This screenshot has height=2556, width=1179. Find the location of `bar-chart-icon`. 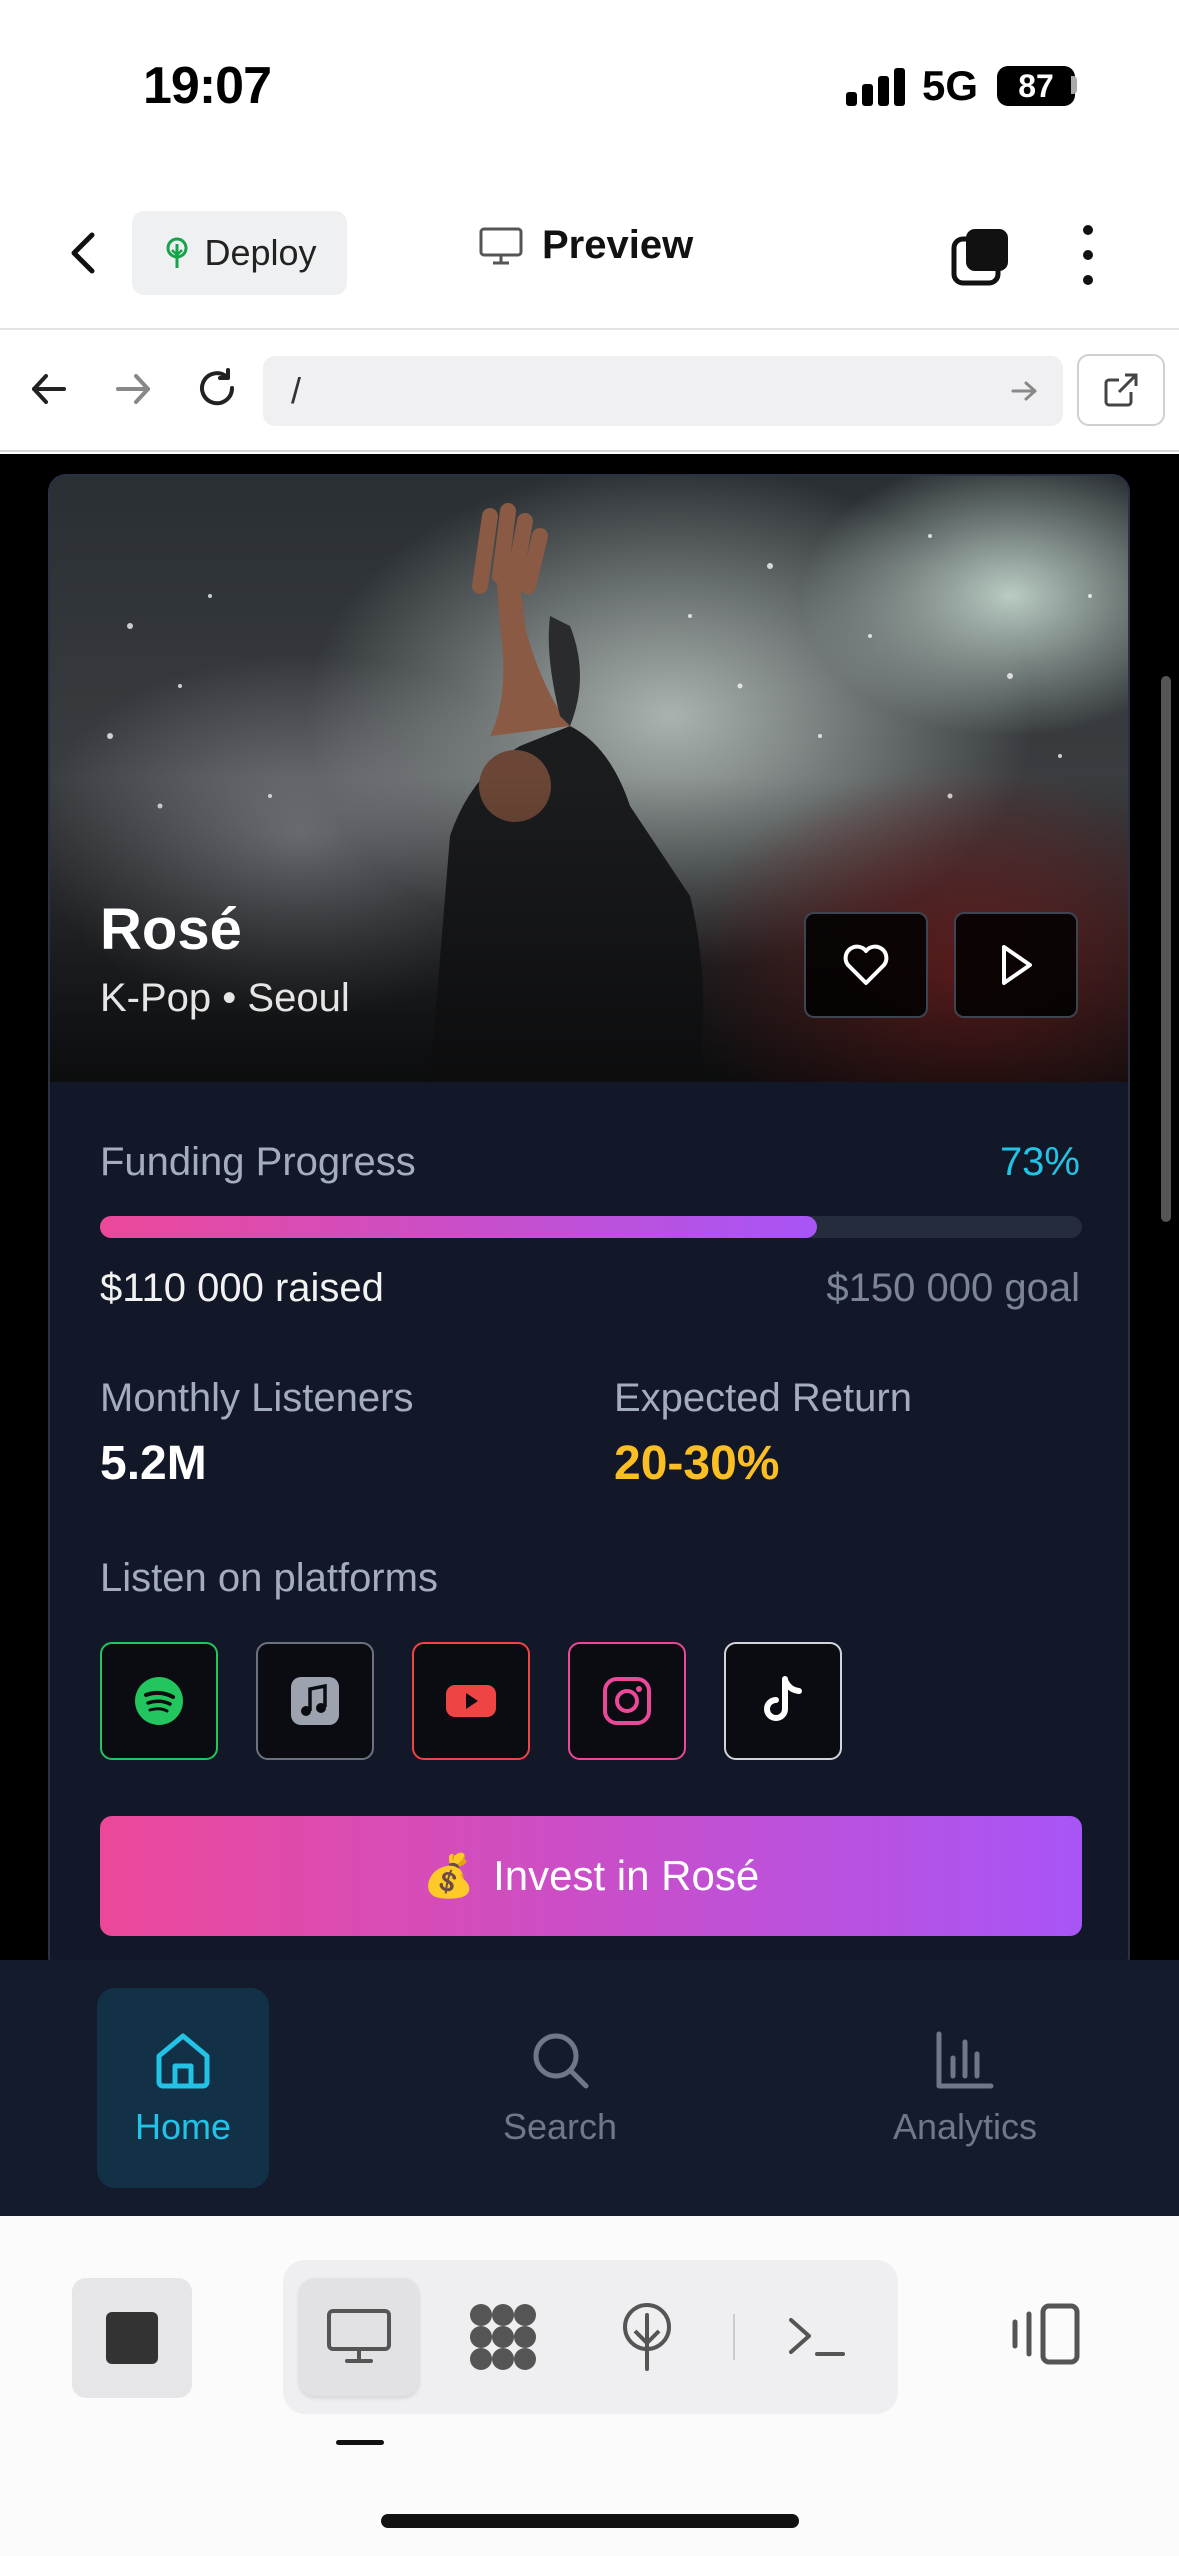

bar-chart-icon is located at coordinates (965, 2060).